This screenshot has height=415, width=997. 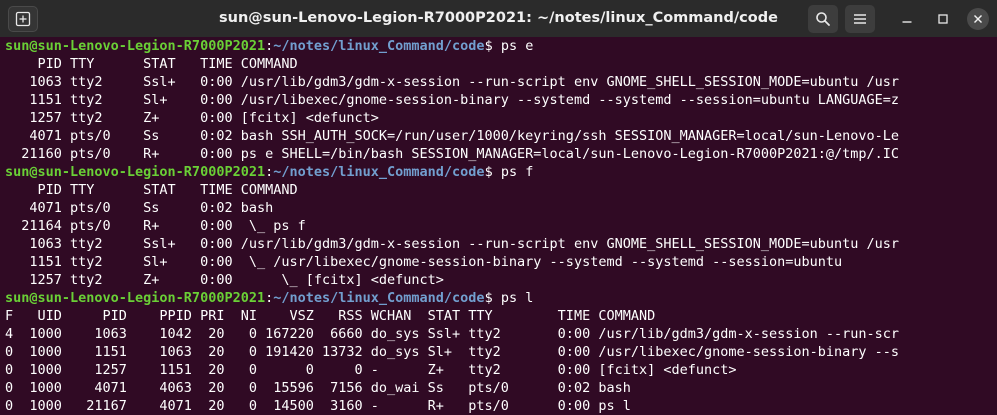 I want to click on command-text: ps e, so click(x=517, y=46).